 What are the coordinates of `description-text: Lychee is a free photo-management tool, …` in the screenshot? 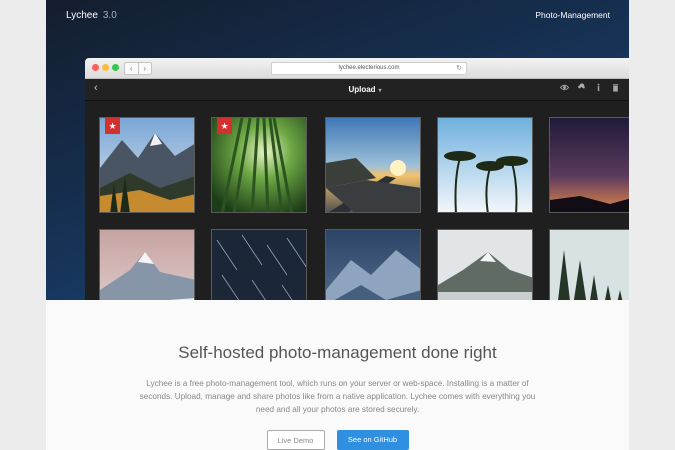 It's located at (337, 396).